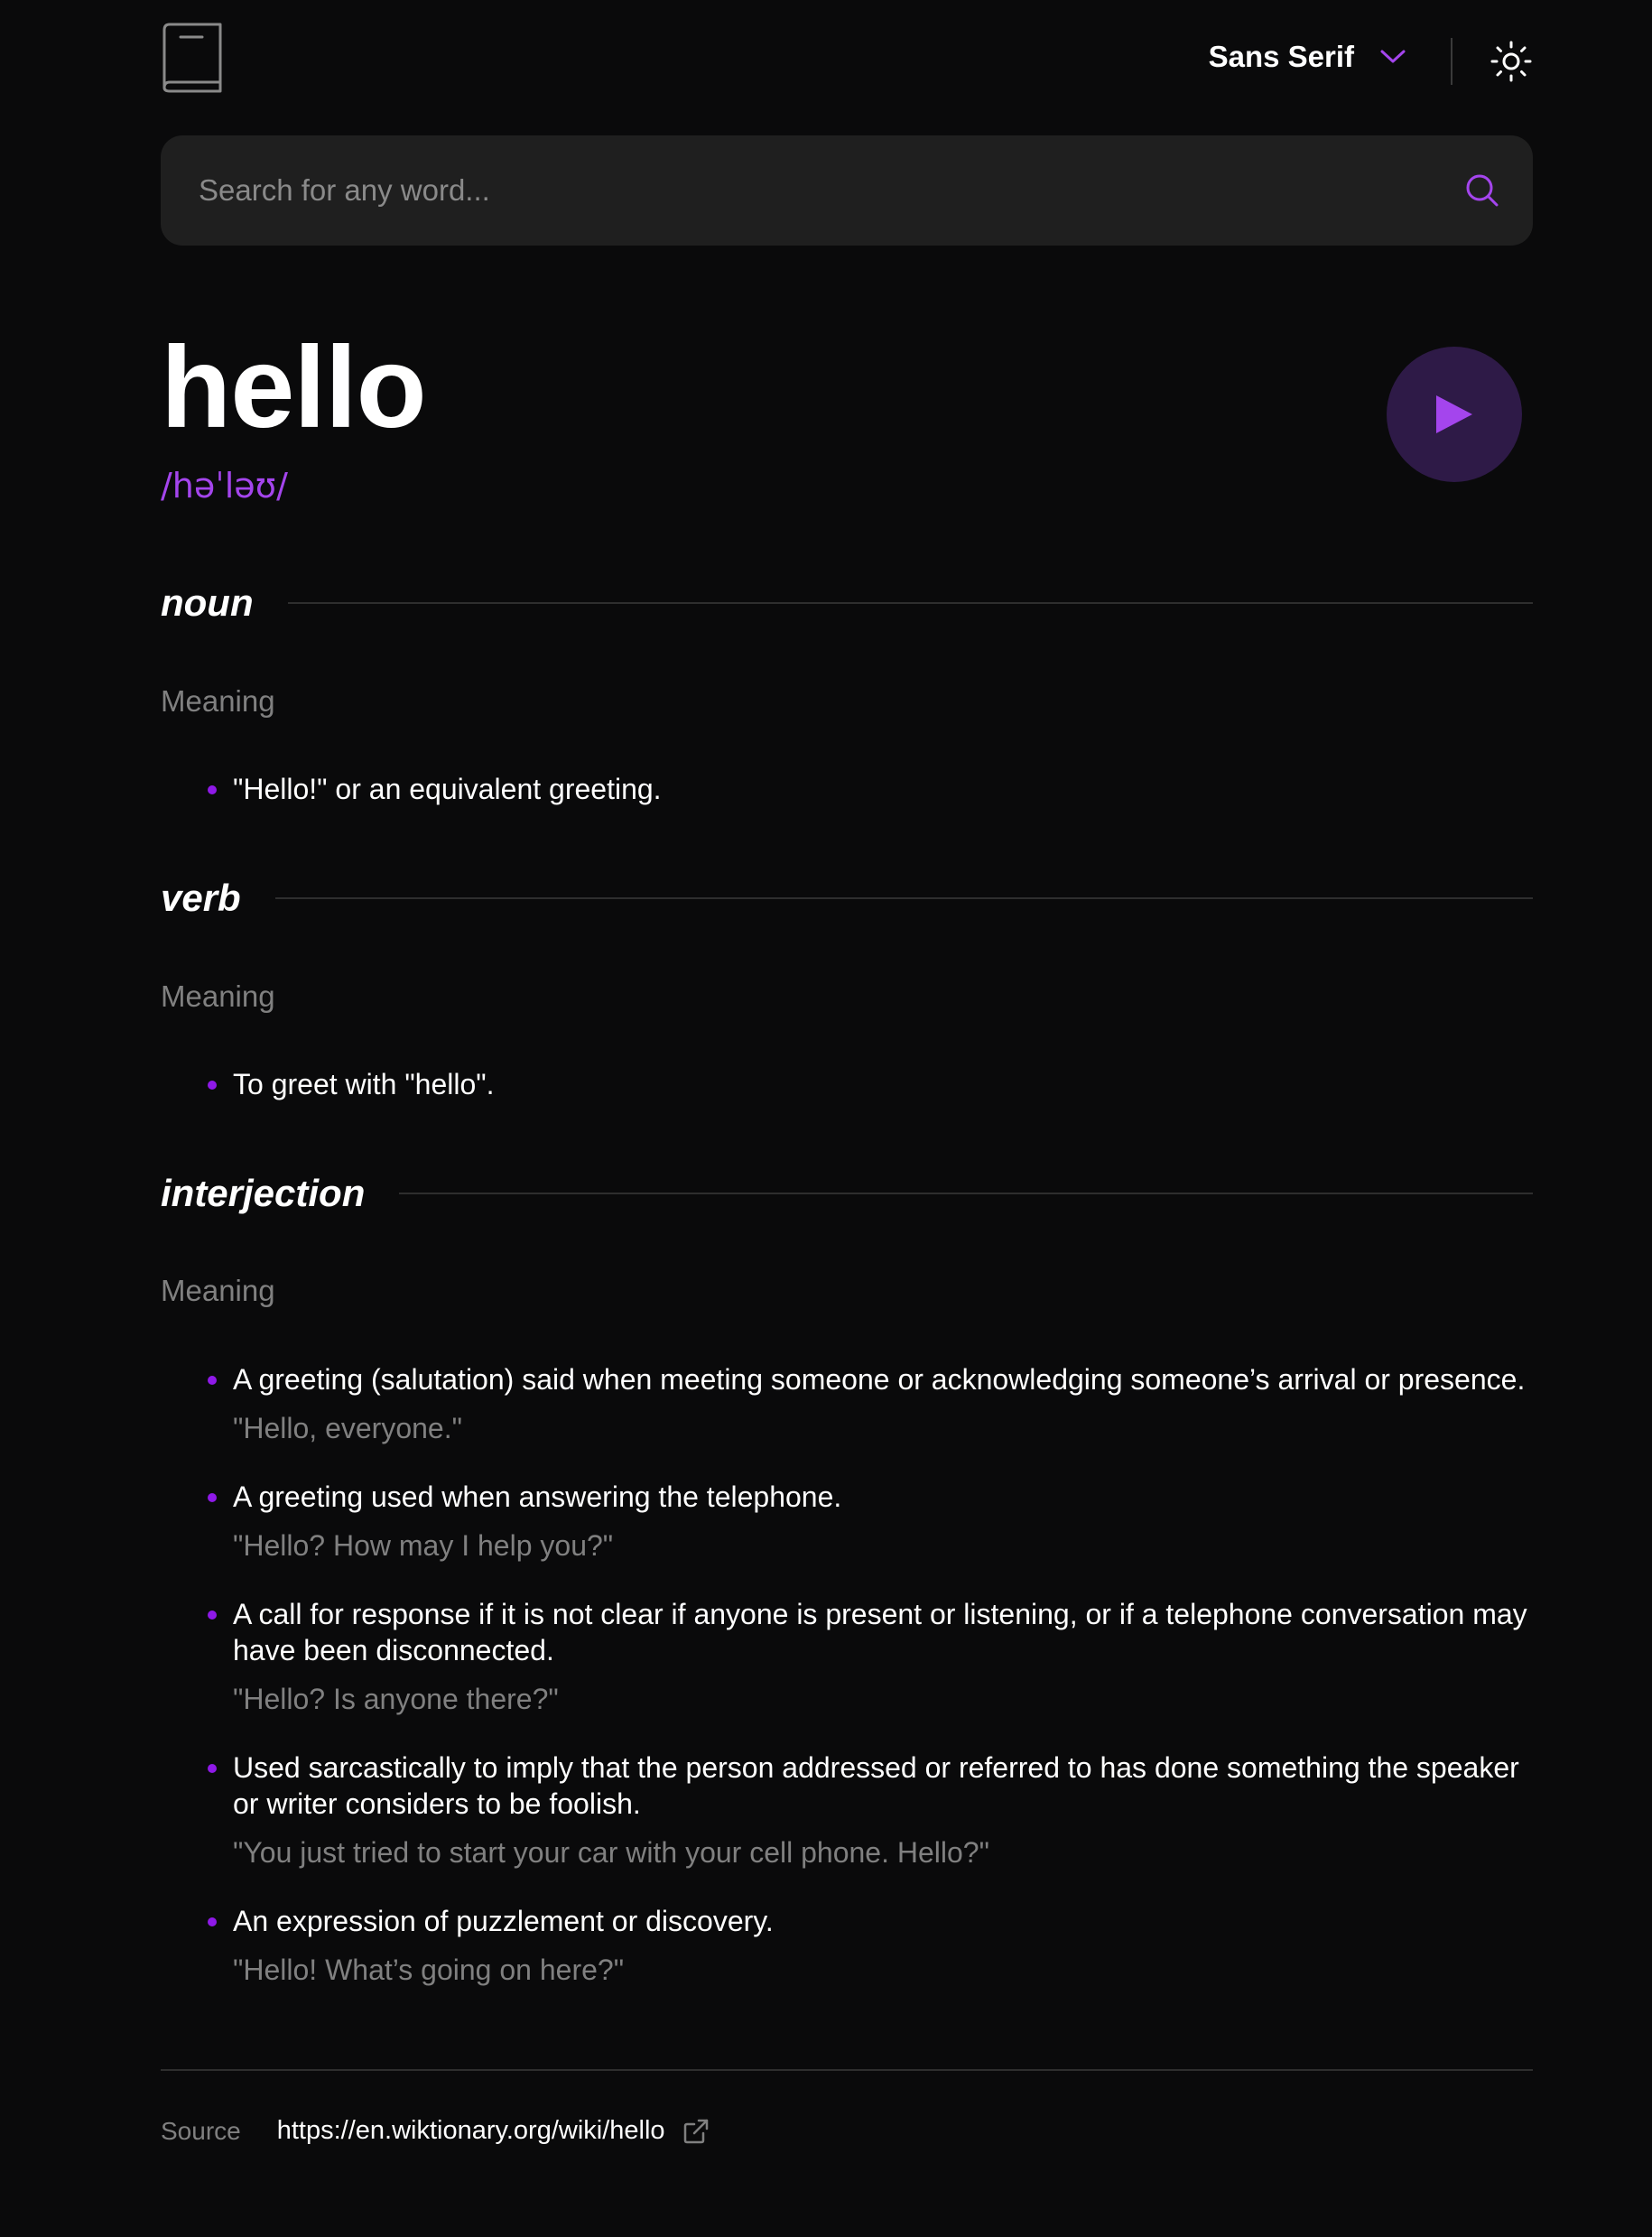 The height and width of the screenshot is (2237, 1652). I want to click on list-item: To greet with "hello"., so click(847, 1084).